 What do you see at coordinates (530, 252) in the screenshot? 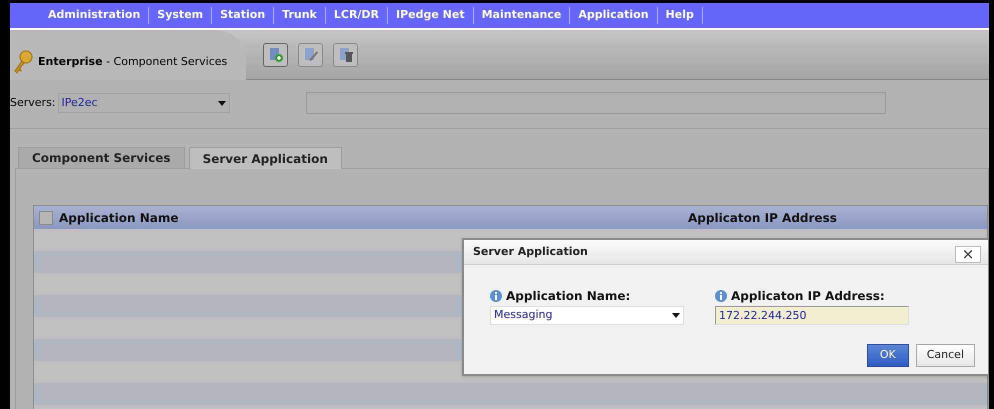
I see `dialog-title: Server Application` at bounding box center [530, 252].